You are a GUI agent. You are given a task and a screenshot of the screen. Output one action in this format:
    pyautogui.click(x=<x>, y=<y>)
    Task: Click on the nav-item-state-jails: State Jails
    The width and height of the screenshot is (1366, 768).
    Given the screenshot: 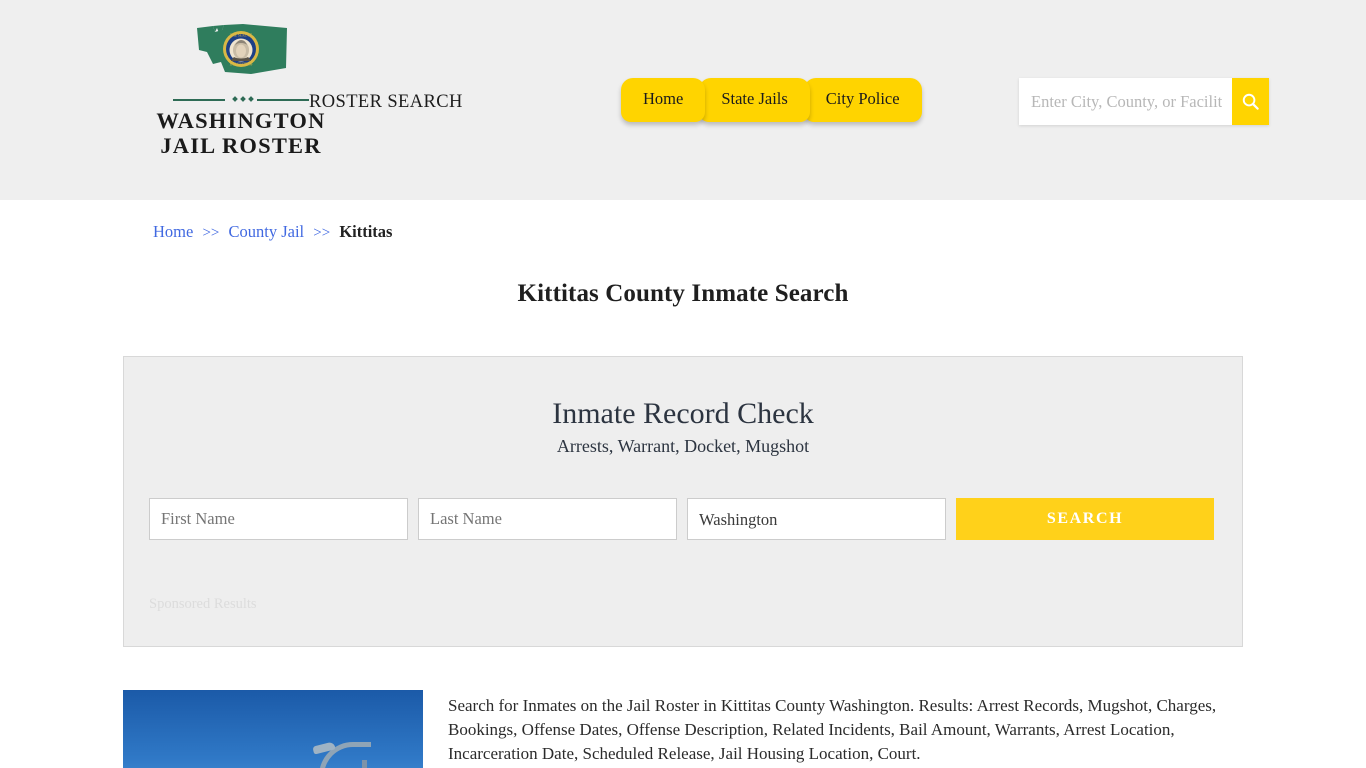 What is the action you would take?
    pyautogui.click(x=754, y=100)
    